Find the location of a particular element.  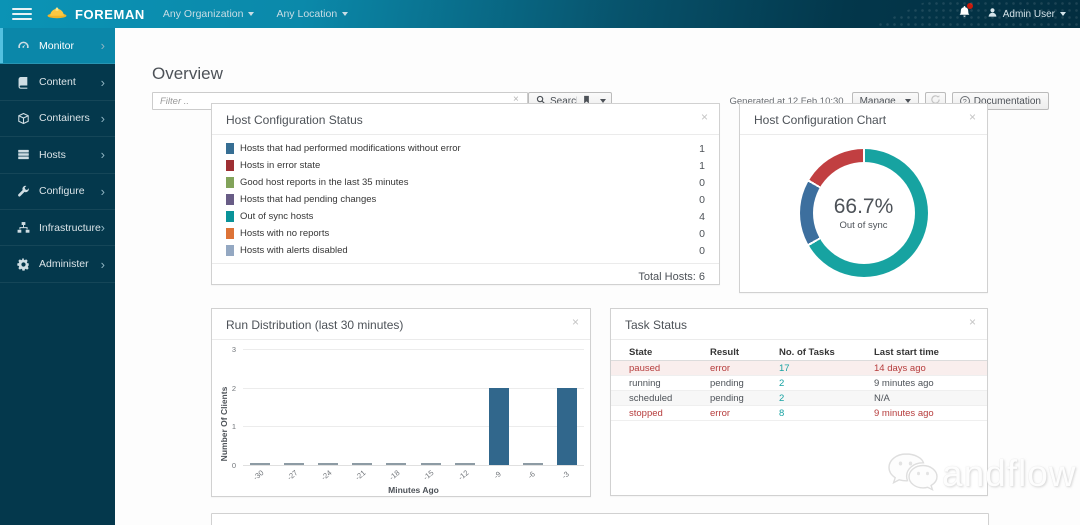

sidebar-item-label: Content is located at coordinates (57, 82).